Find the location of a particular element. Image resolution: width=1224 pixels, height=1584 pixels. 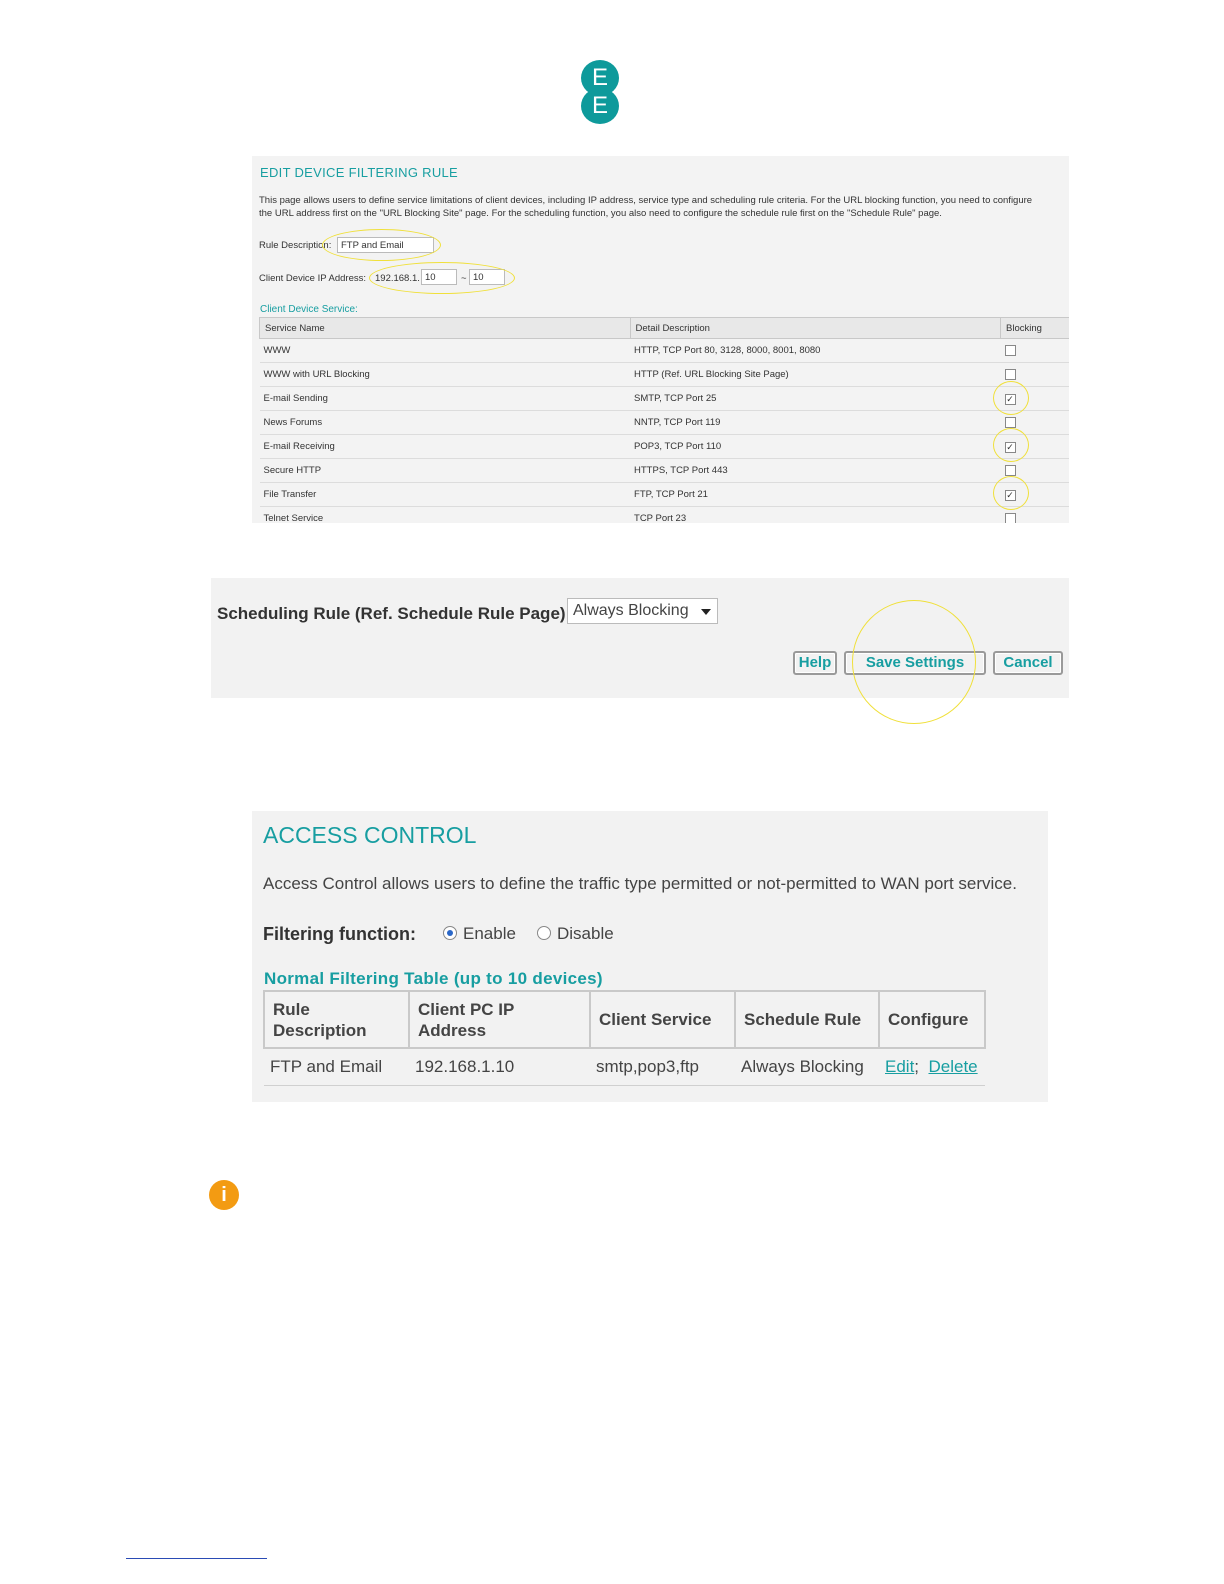

configure-cell: Edit; Delete is located at coordinates (932, 1067).